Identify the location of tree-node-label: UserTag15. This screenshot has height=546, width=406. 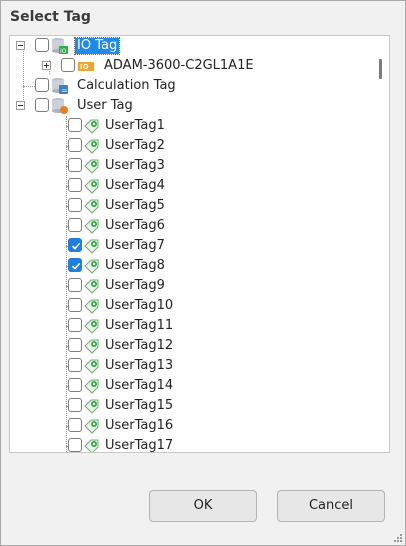
(139, 406).